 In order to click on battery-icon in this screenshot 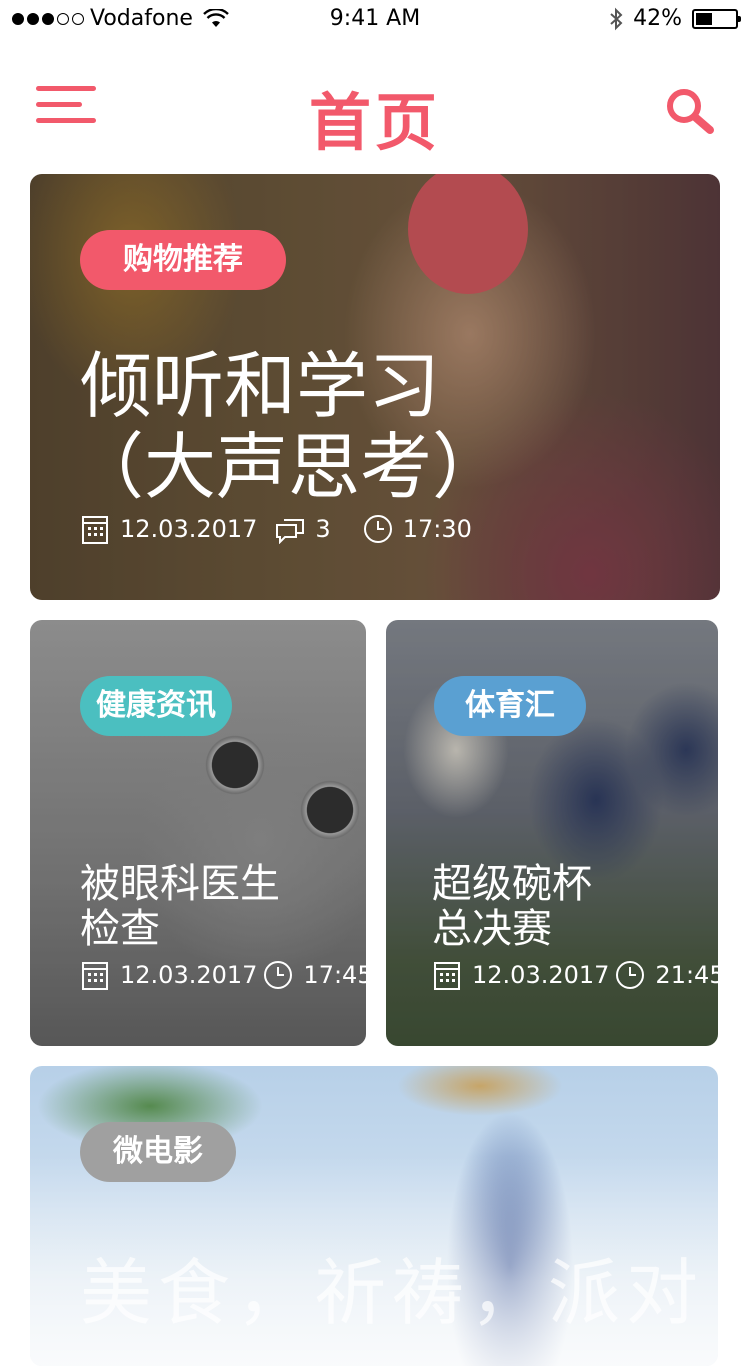, I will do `click(716, 18)`.